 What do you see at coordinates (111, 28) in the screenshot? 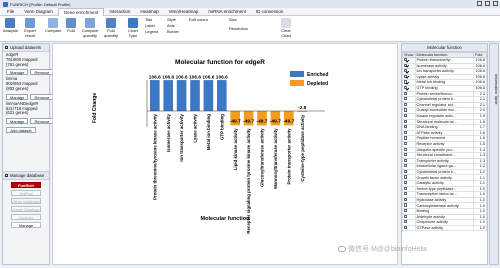
I see `fold-quantity-button: Fold quantity` at bounding box center [111, 28].